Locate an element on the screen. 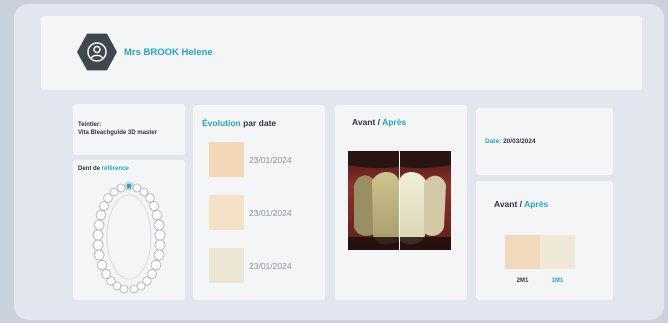  before-after-tooth-photo is located at coordinates (399, 200).